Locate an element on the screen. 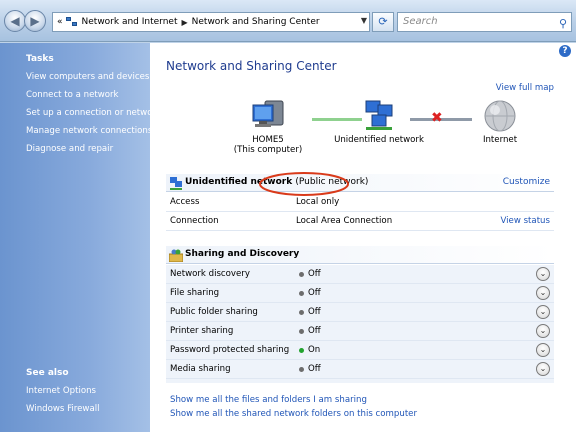 The image size is (576, 432). computer-icon is located at coordinates (268, 113).